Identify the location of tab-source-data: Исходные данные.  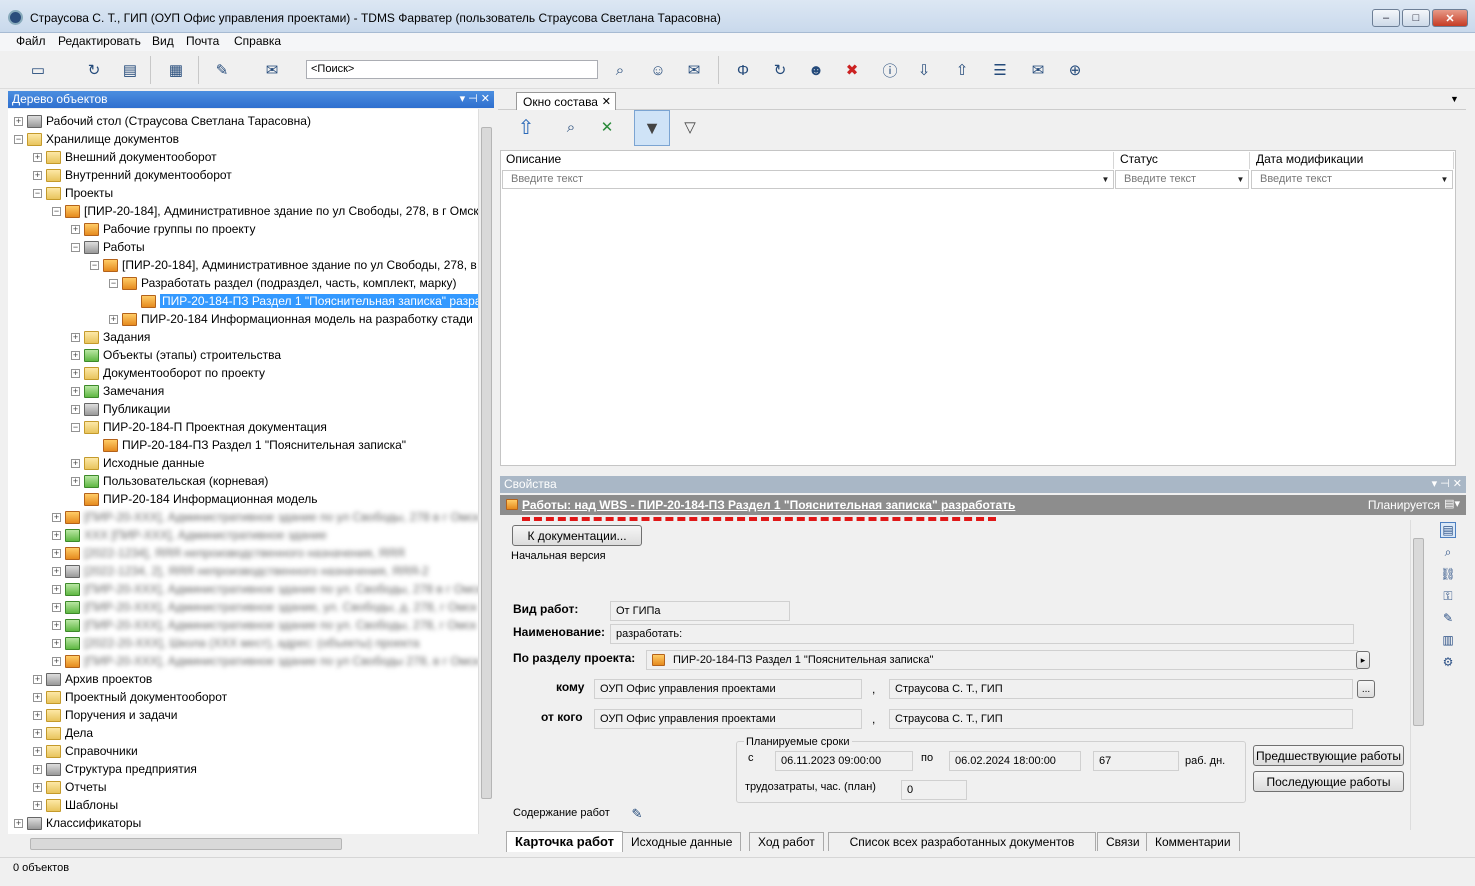
(682, 841).